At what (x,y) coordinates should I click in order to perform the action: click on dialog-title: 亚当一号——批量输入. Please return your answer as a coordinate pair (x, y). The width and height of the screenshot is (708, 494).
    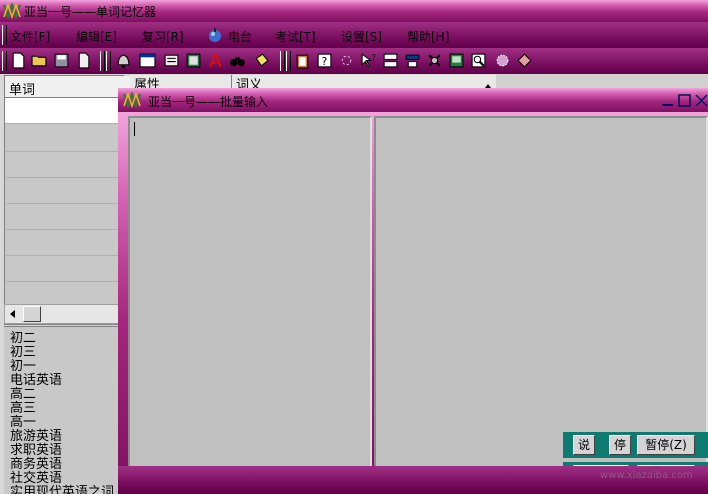
    Looking at the image, I should click on (208, 102).